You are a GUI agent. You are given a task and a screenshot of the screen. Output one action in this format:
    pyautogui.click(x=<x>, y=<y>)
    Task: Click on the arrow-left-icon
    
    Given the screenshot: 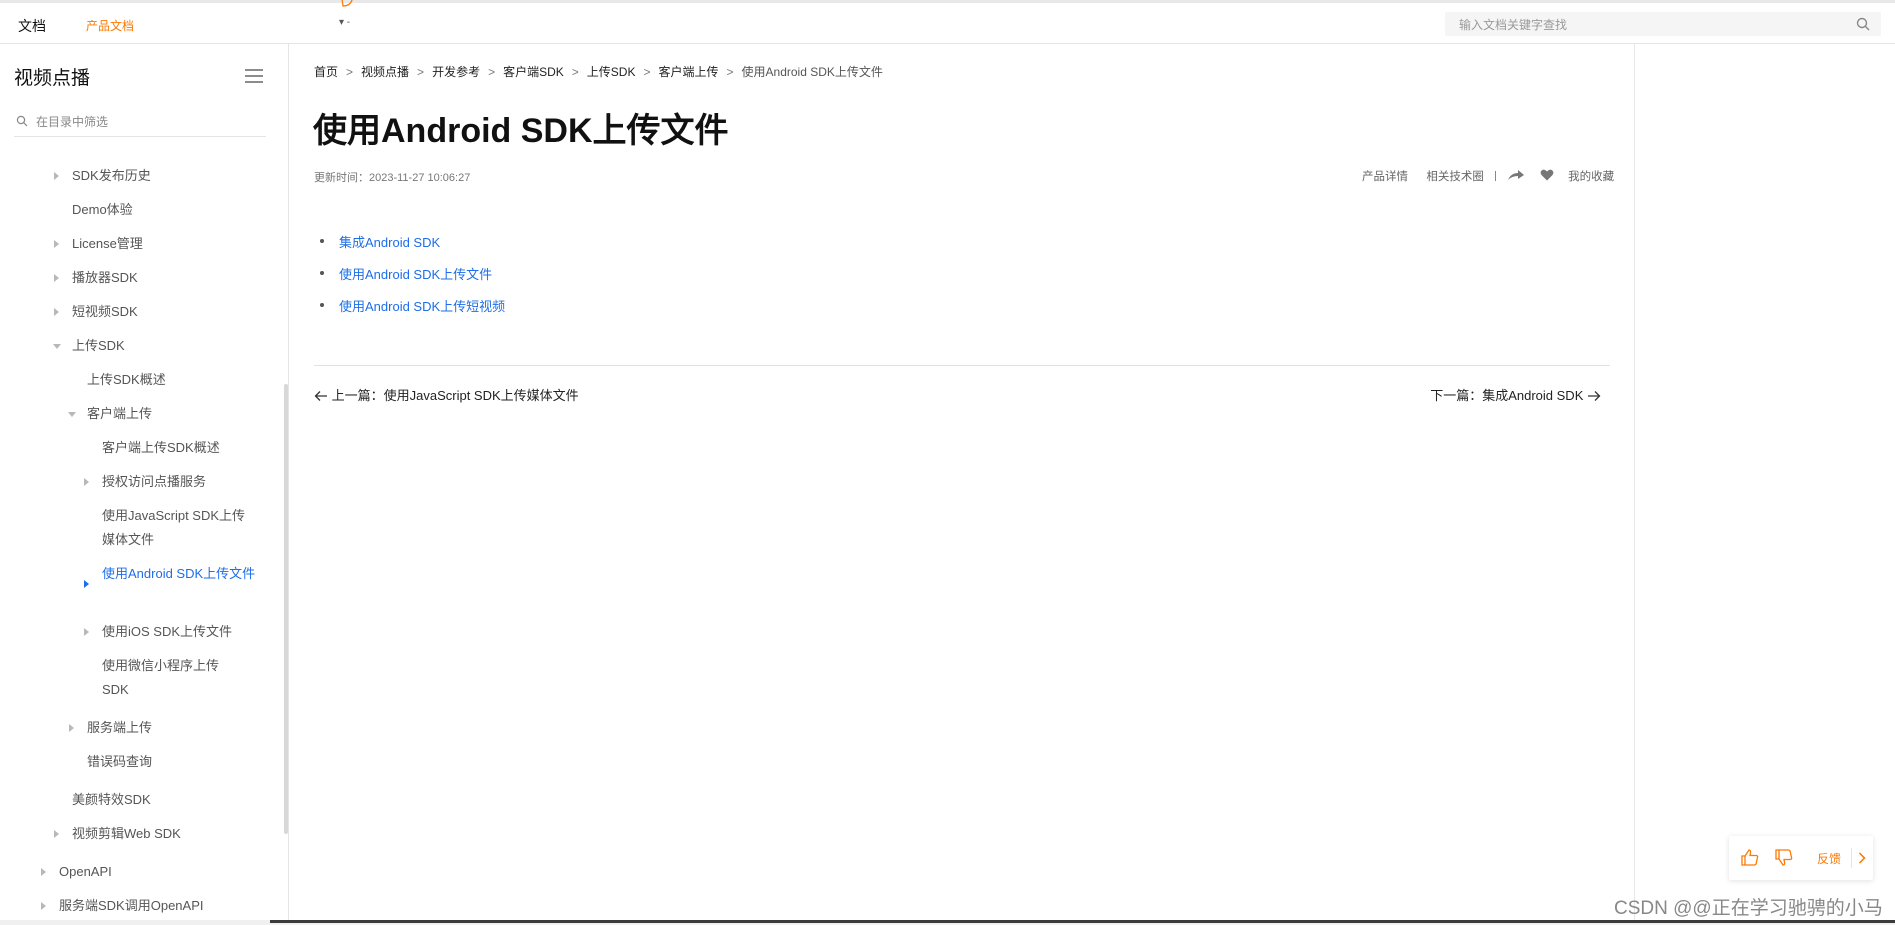 What is the action you would take?
    pyautogui.click(x=320, y=396)
    